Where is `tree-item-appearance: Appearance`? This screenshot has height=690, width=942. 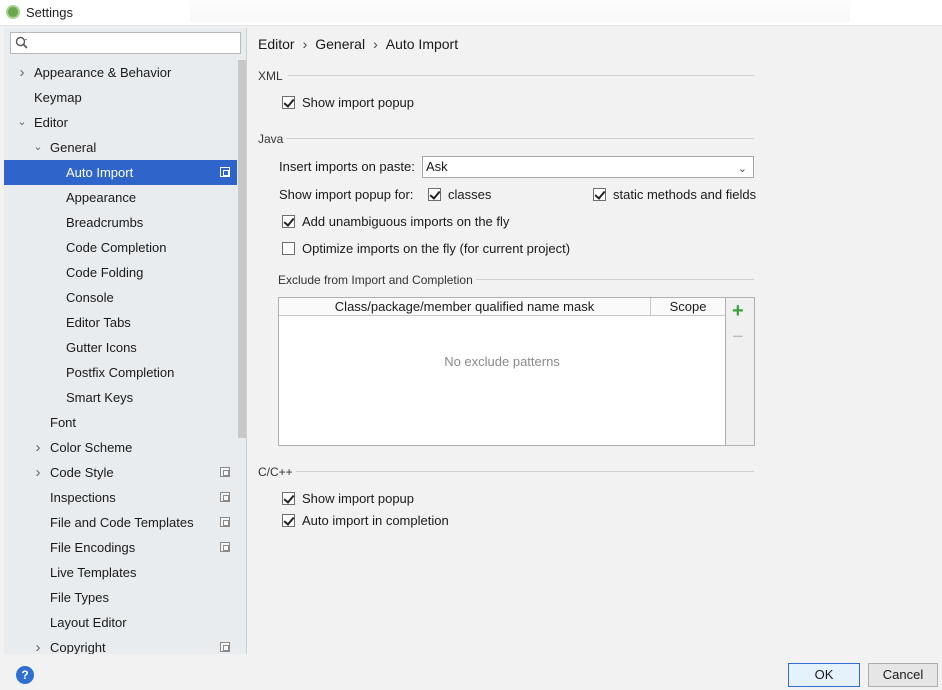
tree-item-appearance: Appearance is located at coordinates (120, 197).